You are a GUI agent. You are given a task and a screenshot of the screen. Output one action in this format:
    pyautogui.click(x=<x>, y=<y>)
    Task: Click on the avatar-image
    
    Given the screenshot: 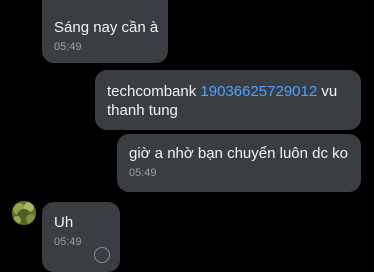 What is the action you would take?
    pyautogui.click(x=24, y=213)
    